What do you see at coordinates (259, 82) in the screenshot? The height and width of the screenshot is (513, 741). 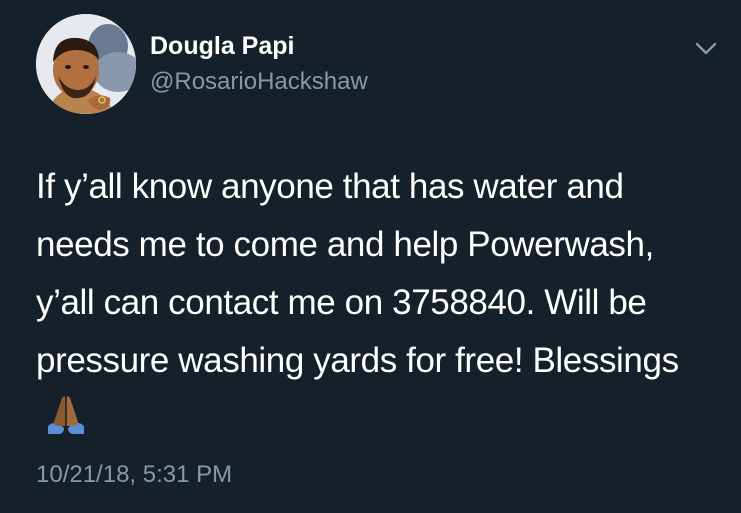 I see `user-handle: @RosarioHackshaw` at bounding box center [259, 82].